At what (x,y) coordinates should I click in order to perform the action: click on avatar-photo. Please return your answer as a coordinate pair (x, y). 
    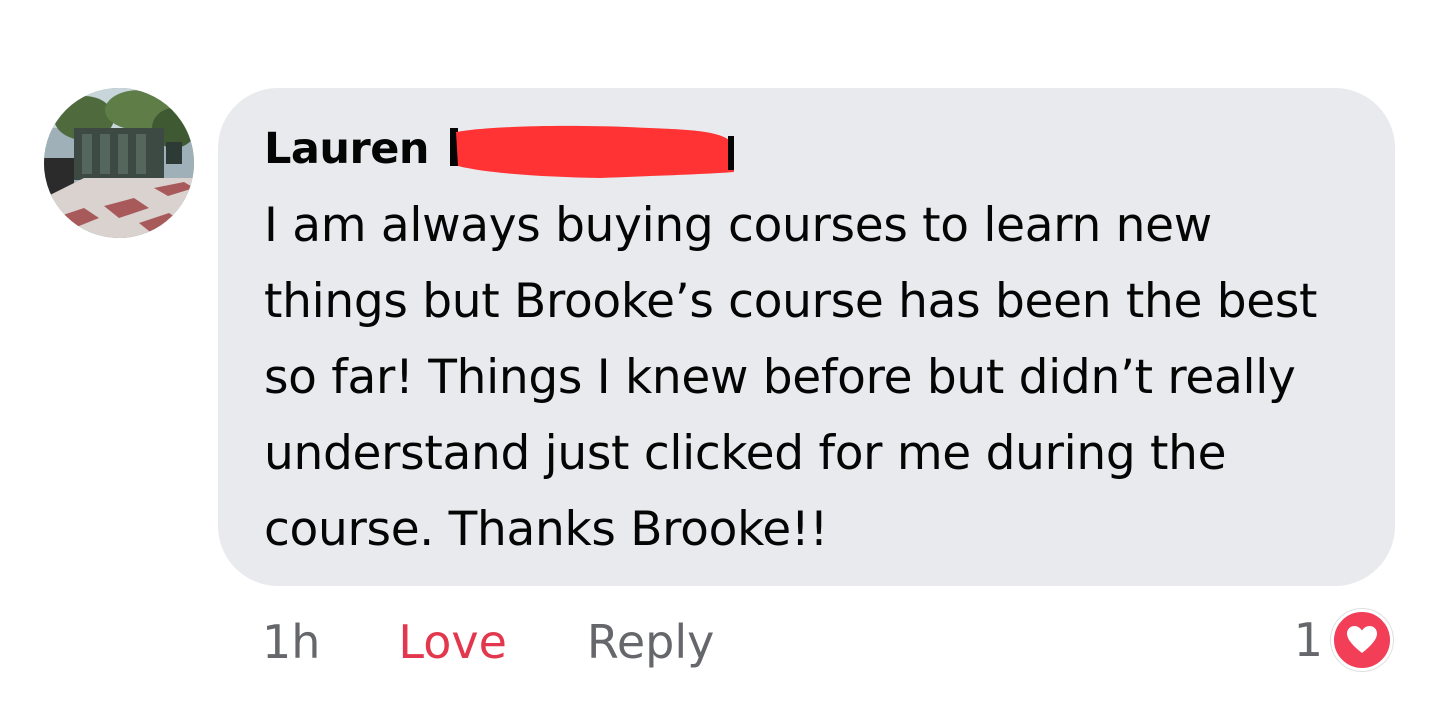
    Looking at the image, I should click on (119, 163).